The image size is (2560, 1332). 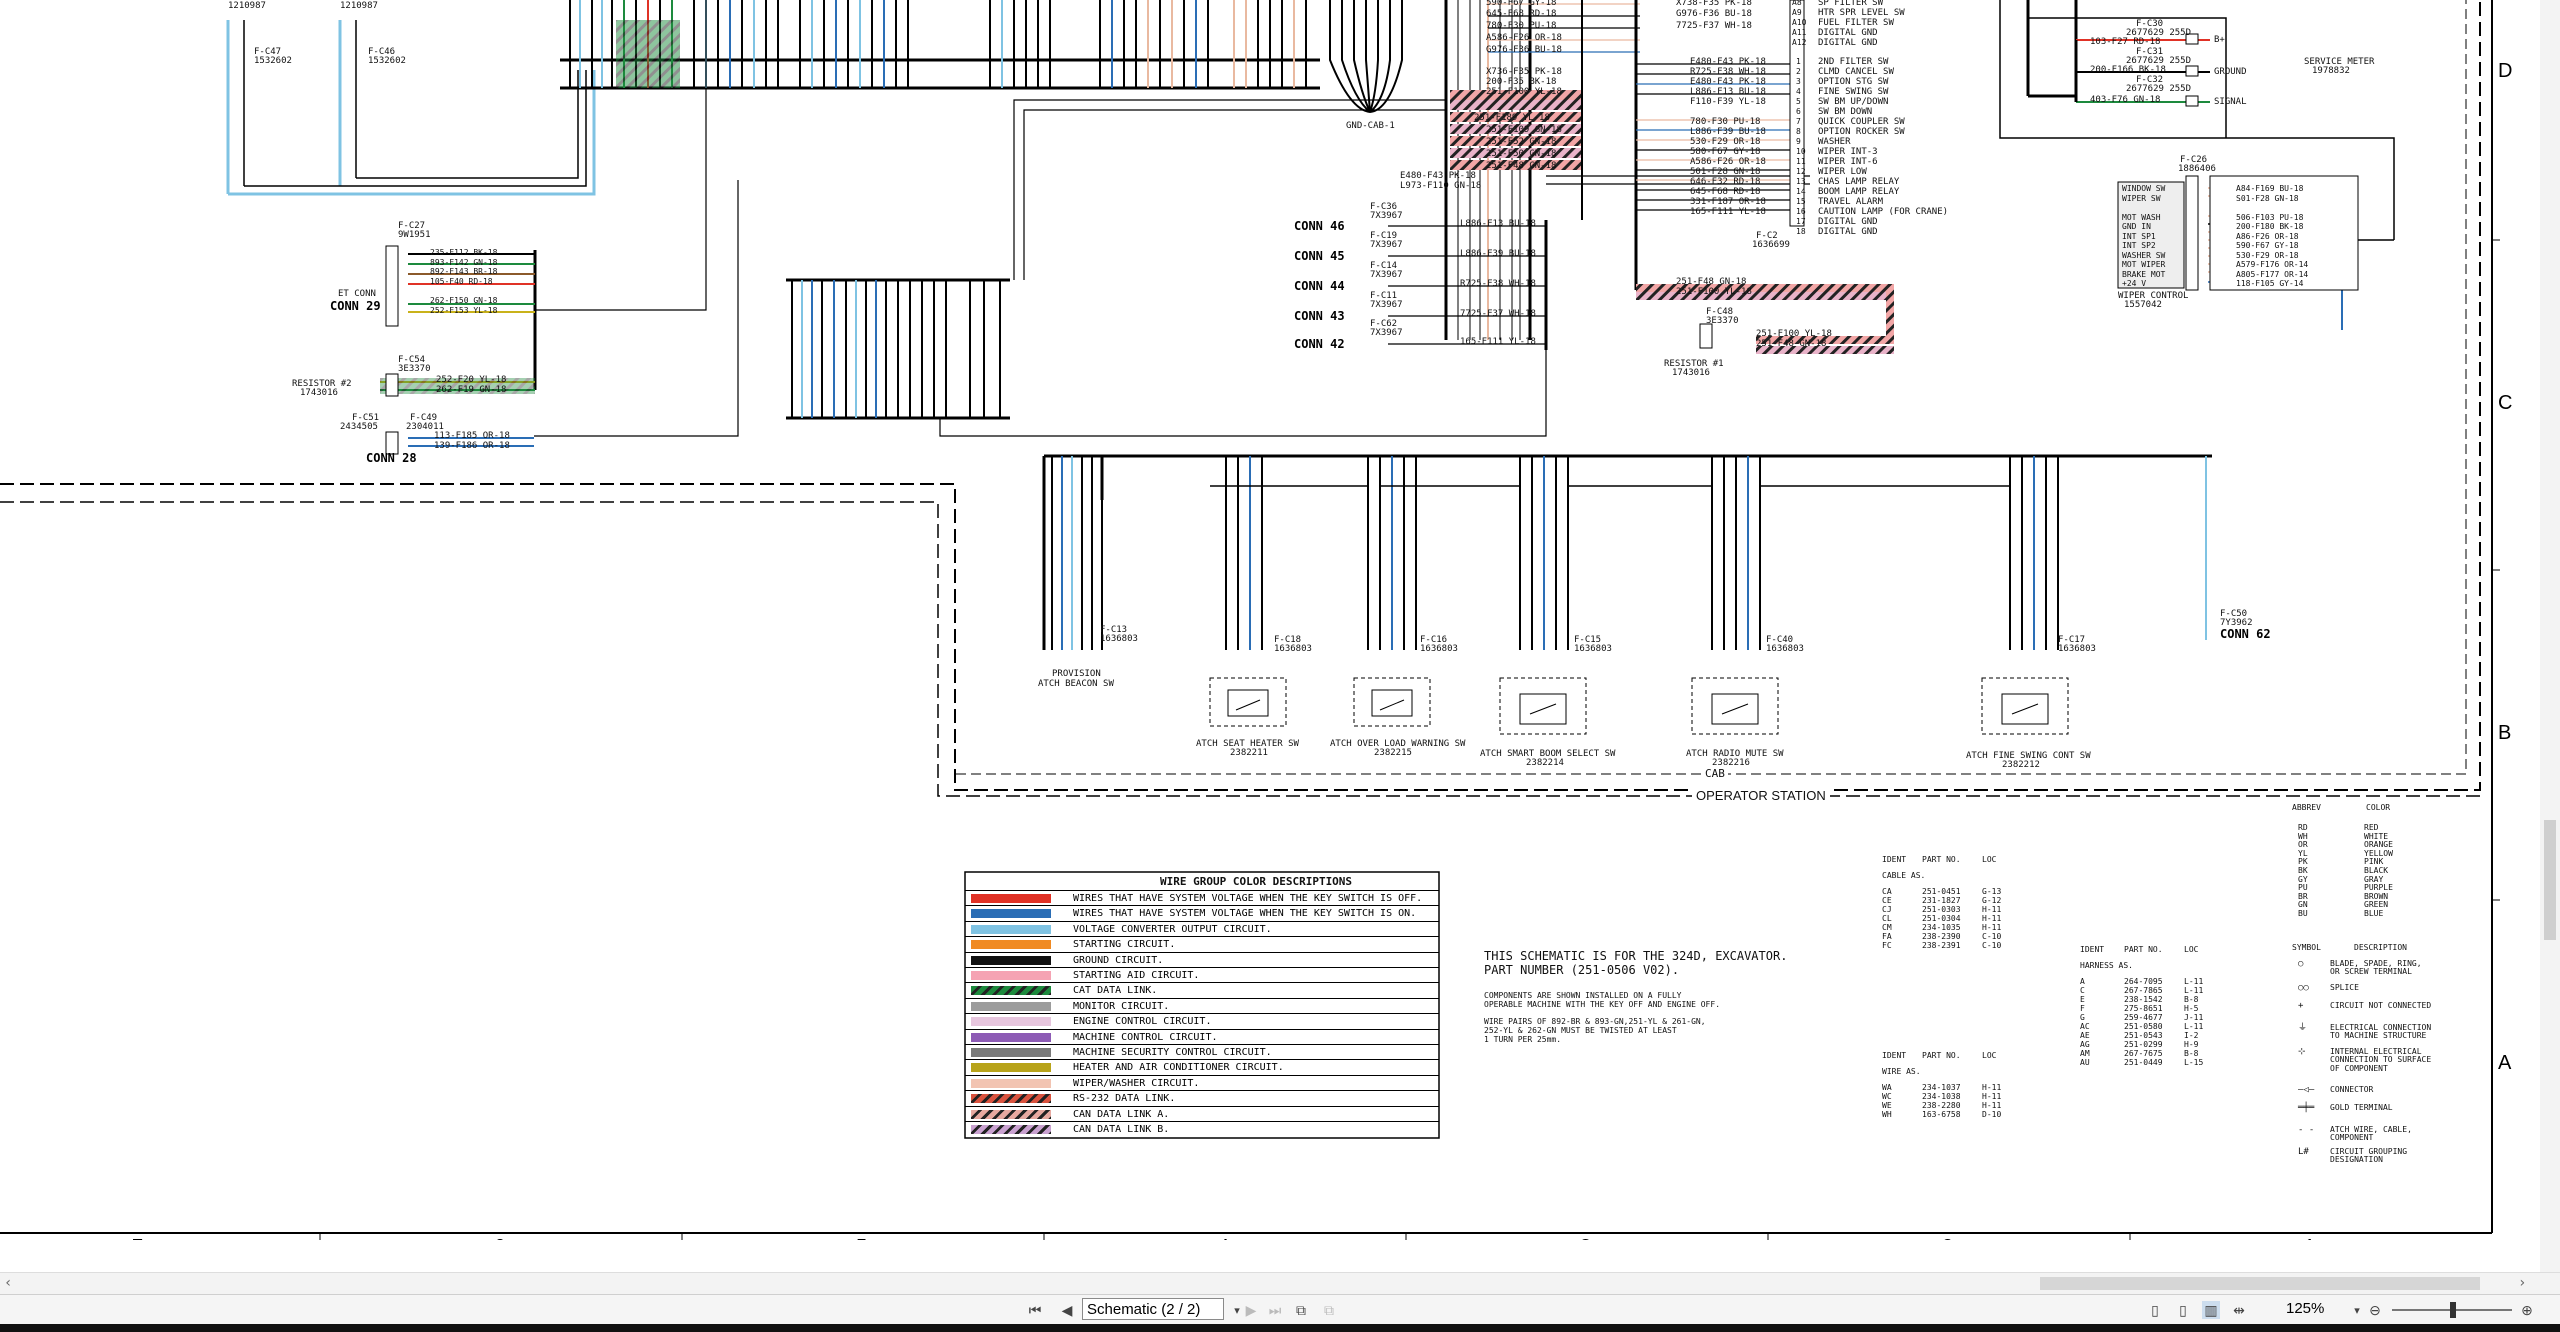 What do you see at coordinates (1251, 1310) in the screenshot?
I see `next-page-icon: ▶` at bounding box center [1251, 1310].